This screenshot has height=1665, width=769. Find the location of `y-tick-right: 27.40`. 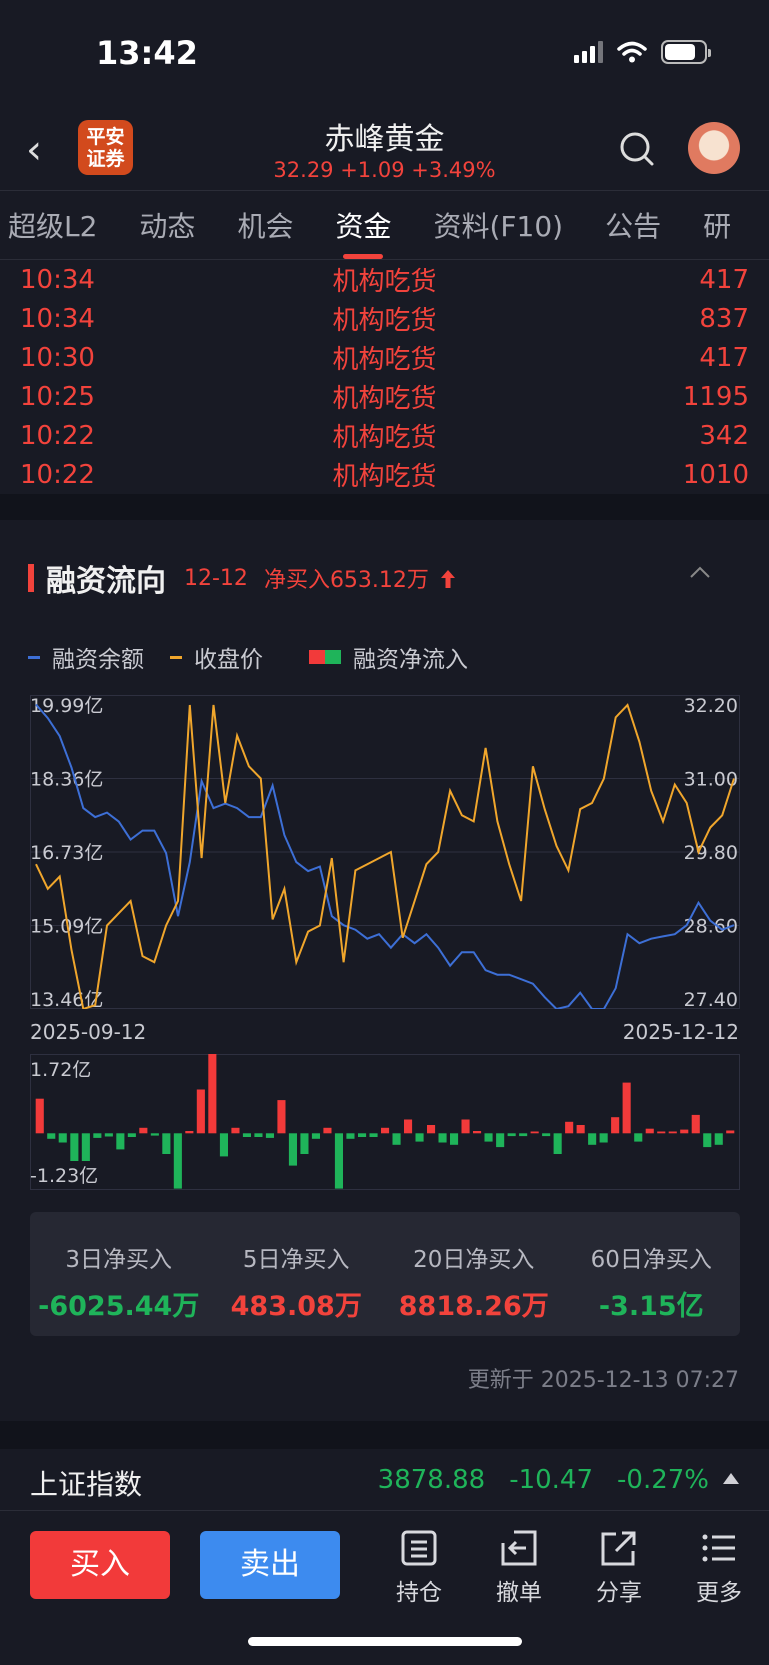

y-tick-right: 27.40 is located at coordinates (711, 999).